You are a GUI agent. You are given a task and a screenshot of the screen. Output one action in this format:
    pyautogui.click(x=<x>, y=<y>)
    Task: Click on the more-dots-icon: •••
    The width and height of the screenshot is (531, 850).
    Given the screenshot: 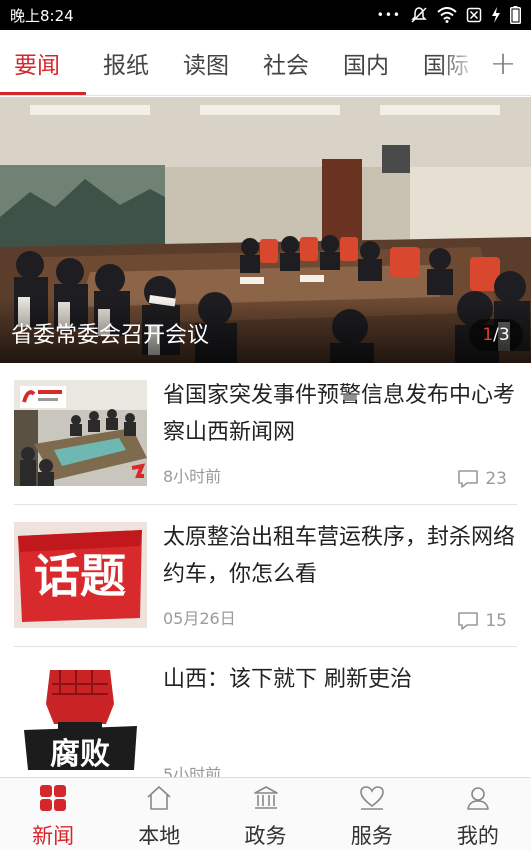 What is the action you would take?
    pyautogui.click(x=388, y=15)
    